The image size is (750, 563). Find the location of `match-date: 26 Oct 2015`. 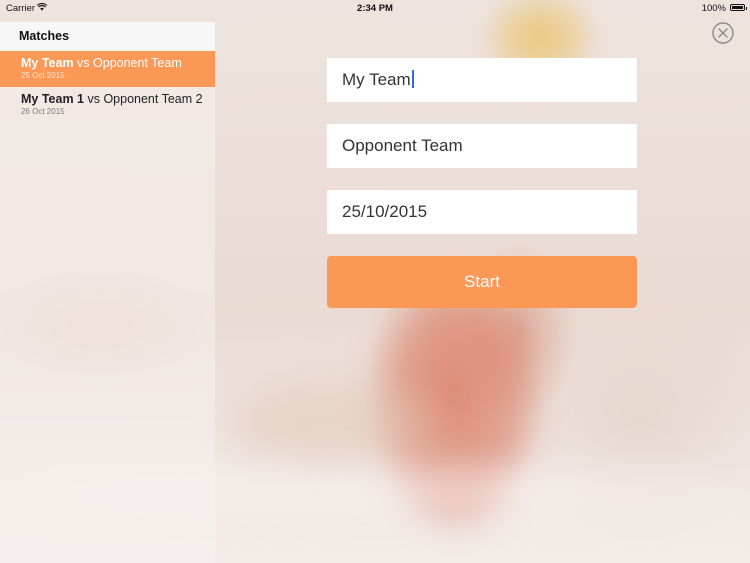

match-date: 26 Oct 2015 is located at coordinates (43, 111).